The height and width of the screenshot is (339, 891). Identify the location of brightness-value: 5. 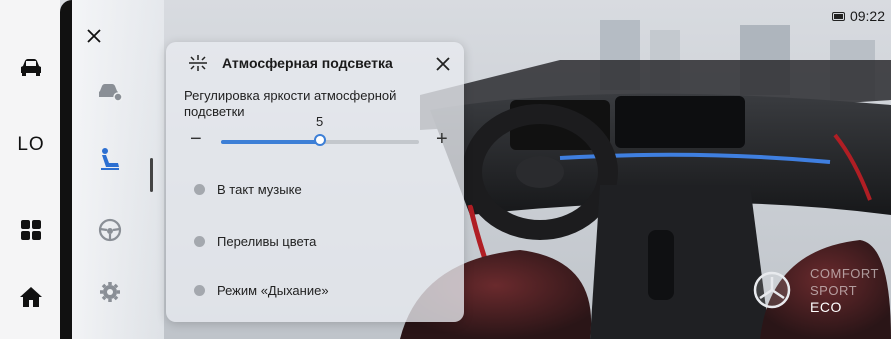
(320, 121).